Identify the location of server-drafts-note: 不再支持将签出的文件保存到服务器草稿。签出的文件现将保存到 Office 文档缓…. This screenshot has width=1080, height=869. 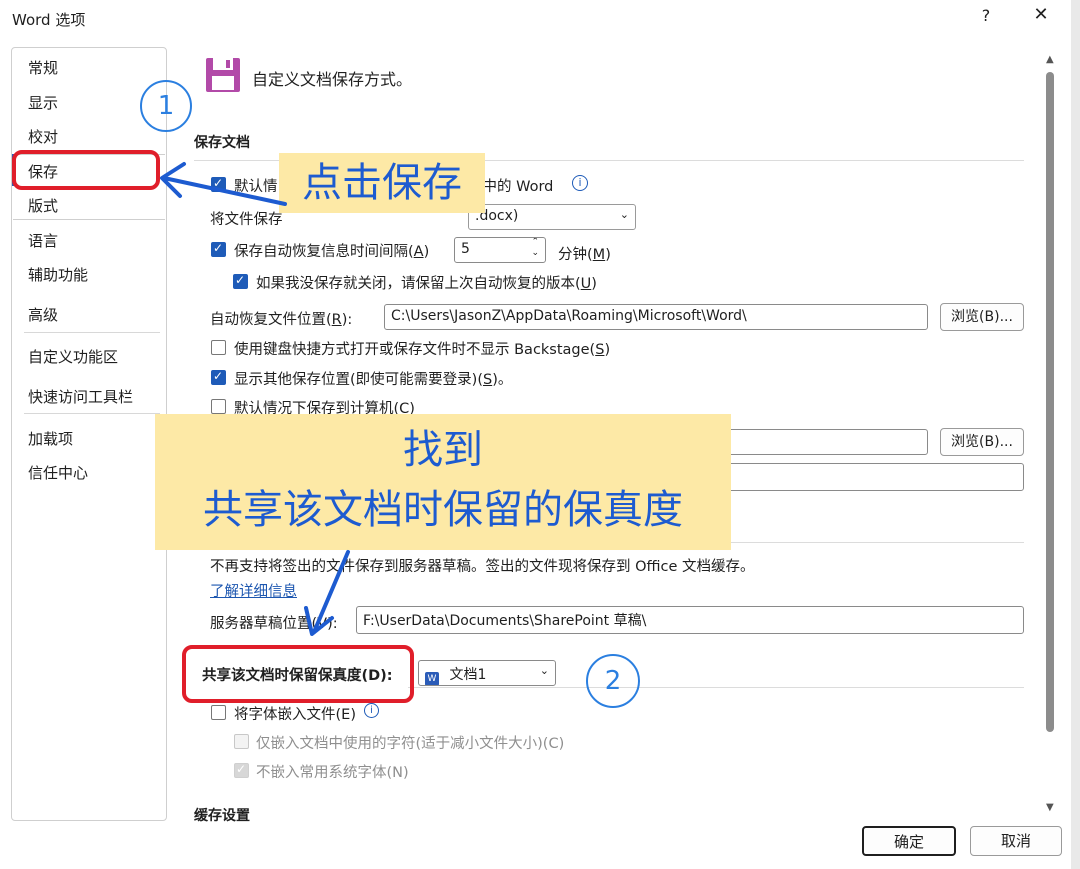
(482, 567).